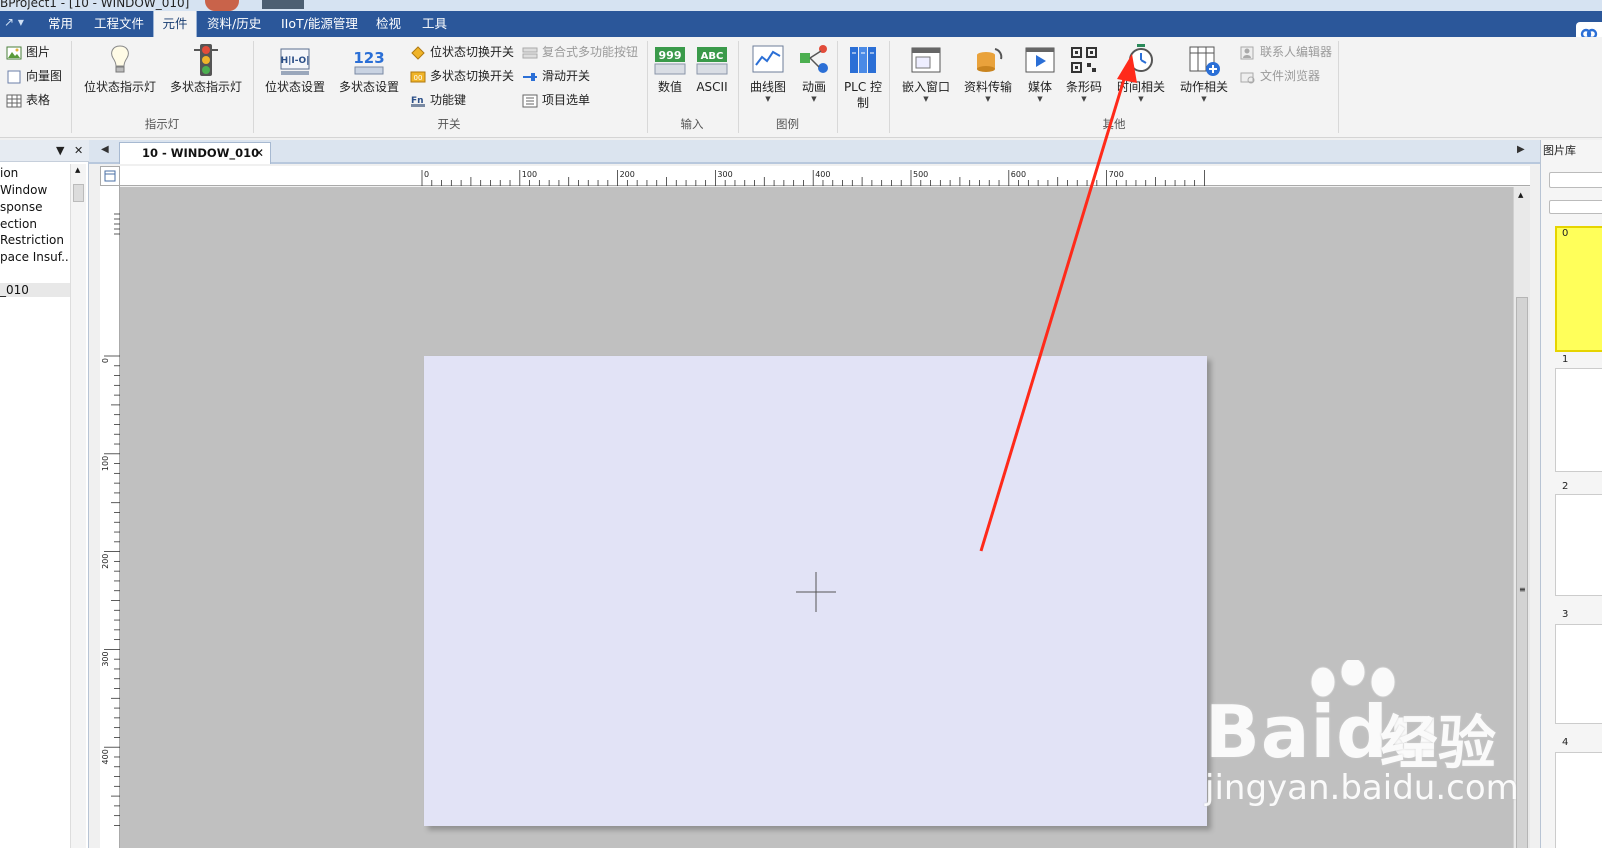 This screenshot has width=1602, height=848. What do you see at coordinates (23, 190) in the screenshot?
I see `tree-item: Window` at bounding box center [23, 190].